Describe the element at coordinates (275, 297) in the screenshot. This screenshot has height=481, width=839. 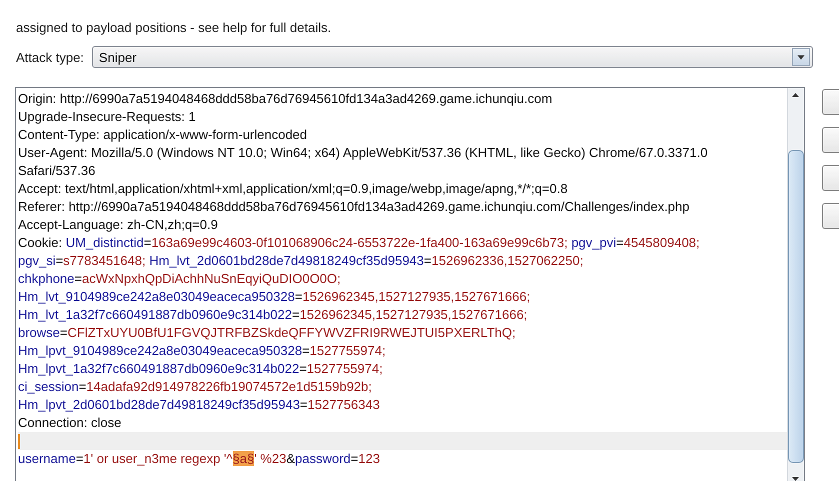
I see `request-line: Hm_lvt_9104989ce242a8e03049eaceca950328=1526962345,1527127935,1527671666;` at that location.